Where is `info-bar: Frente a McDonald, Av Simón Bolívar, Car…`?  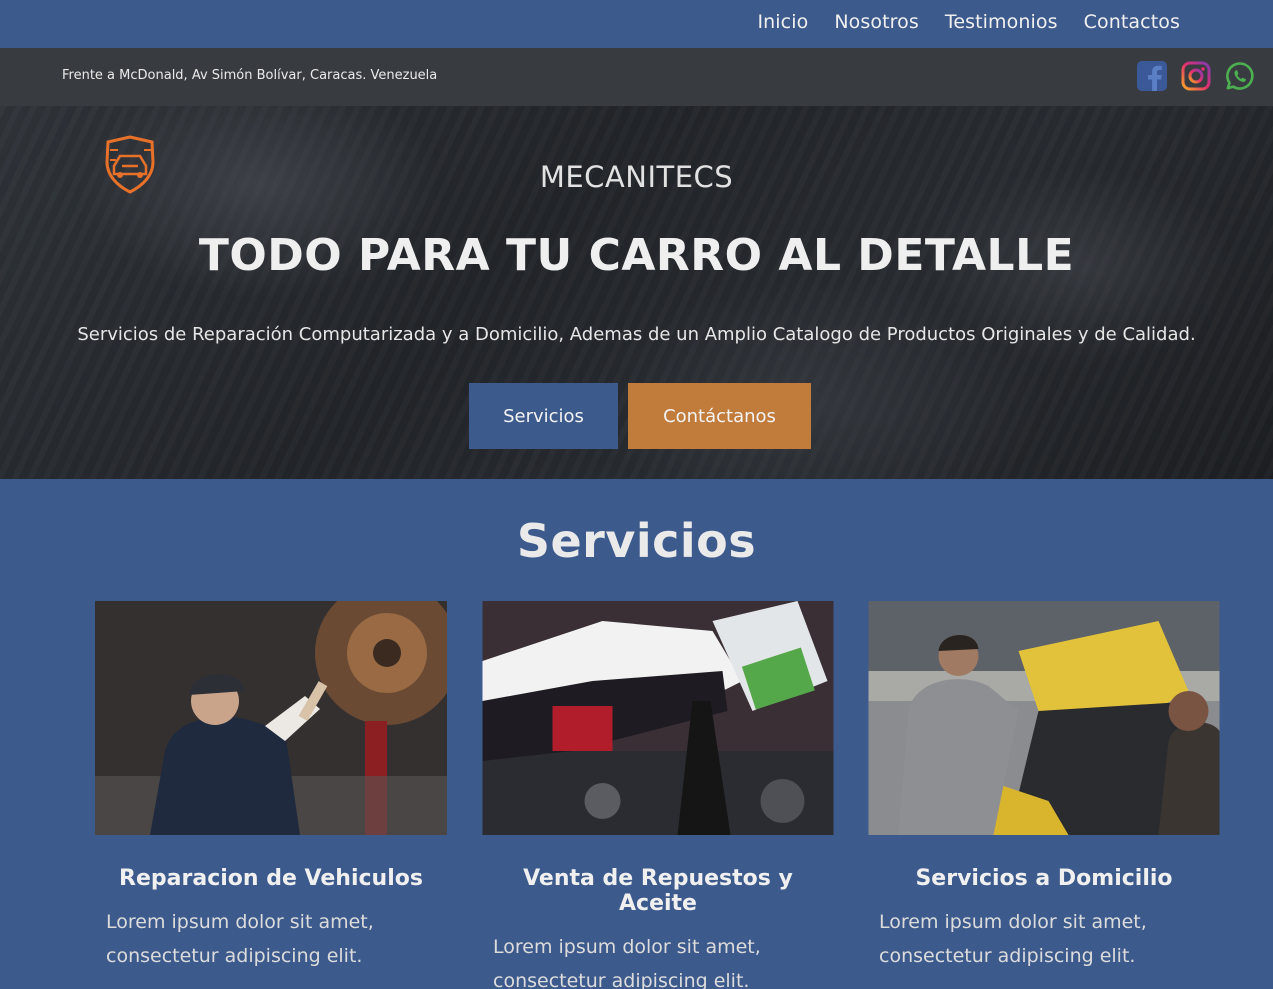 info-bar: Frente a McDonald, Av Simón Bolívar, Car… is located at coordinates (636, 77).